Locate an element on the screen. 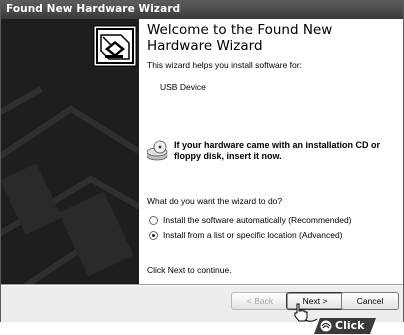 This screenshot has height=335, width=404. click-label: Click is located at coordinates (350, 325).